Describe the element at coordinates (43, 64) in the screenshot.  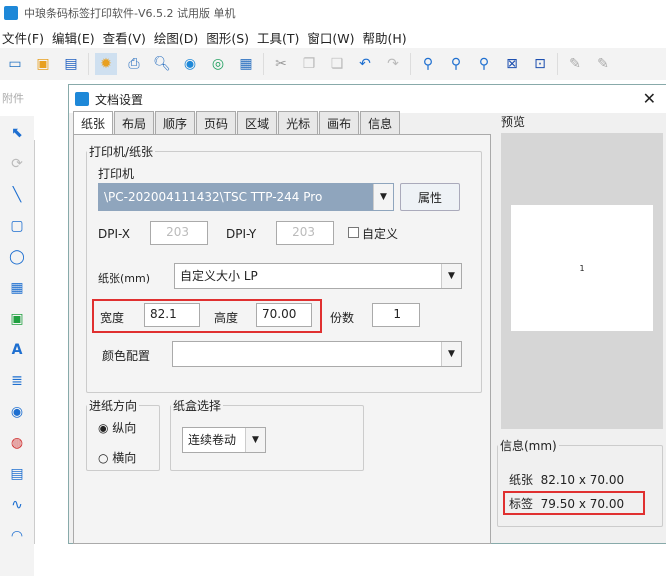
I see `open-icon: ▣` at that location.